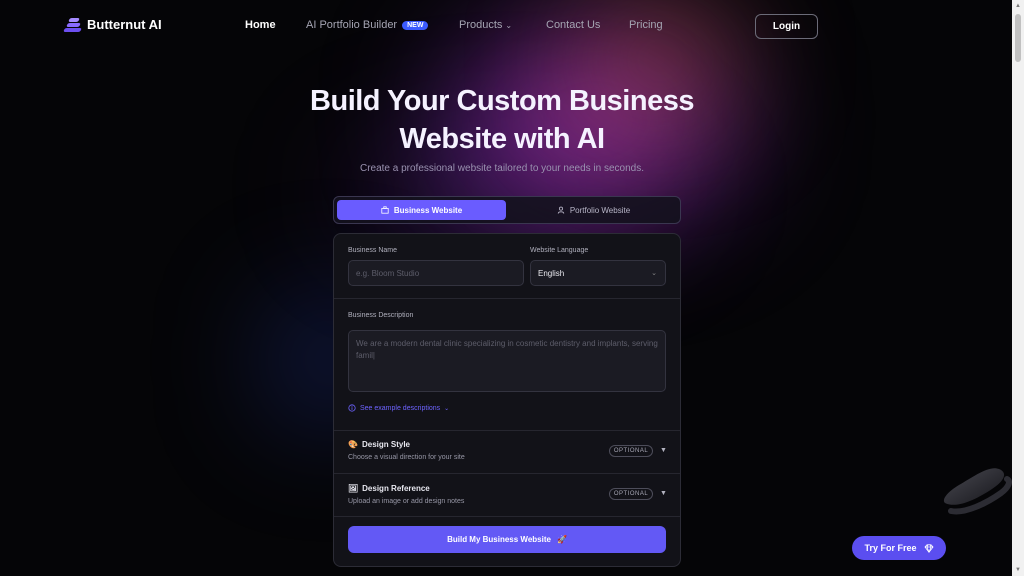  What do you see at coordinates (260, 25) in the screenshot?
I see `nav-home: Home` at bounding box center [260, 25].